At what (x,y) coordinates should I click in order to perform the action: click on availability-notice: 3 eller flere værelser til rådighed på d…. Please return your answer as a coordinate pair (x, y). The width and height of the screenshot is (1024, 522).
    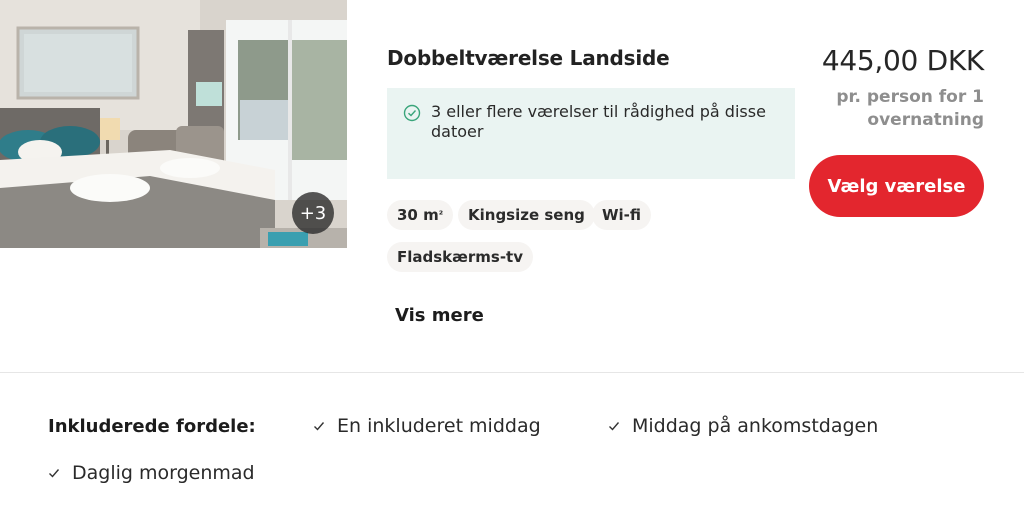
    Looking at the image, I should click on (591, 133).